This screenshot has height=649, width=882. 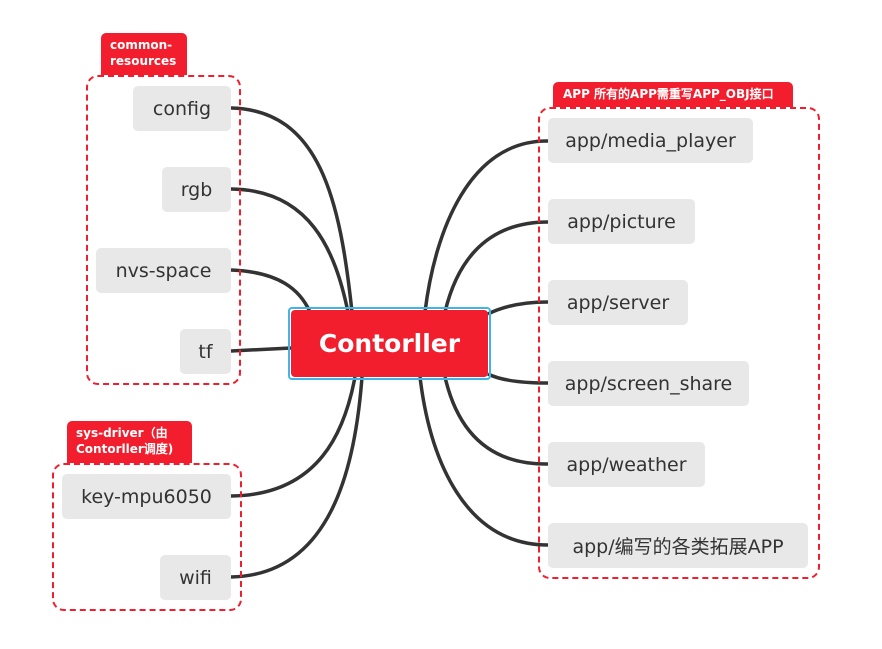 I want to click on edge-extend, so click(x=483, y=461).